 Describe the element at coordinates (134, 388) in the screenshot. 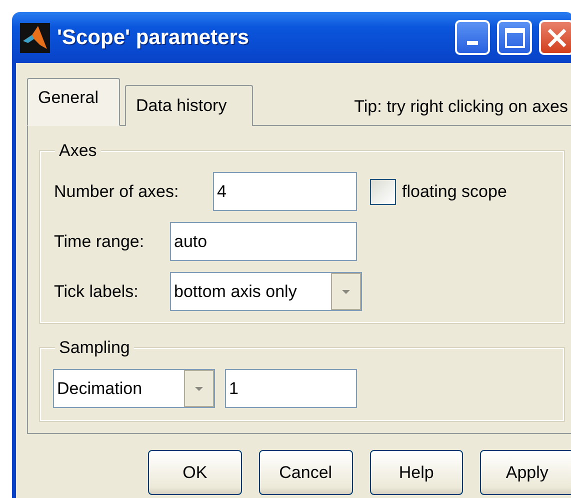

I see `sampling-dropdown: Decimation` at that location.